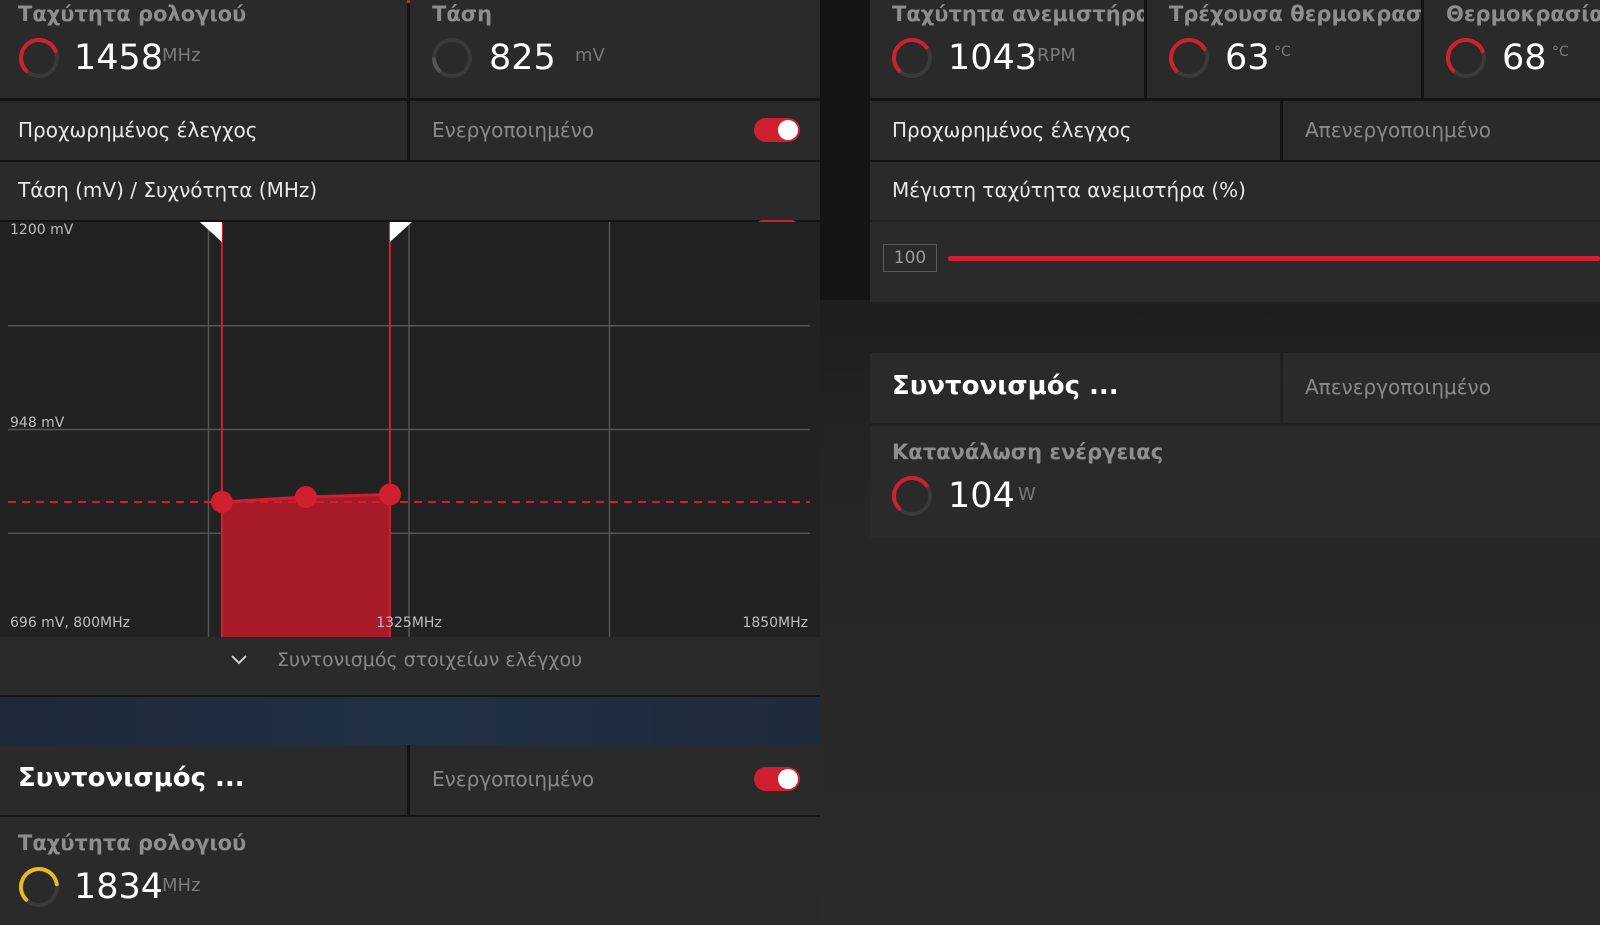 The image size is (1600, 925). Describe the element at coordinates (119, 887) in the screenshot. I see `tuned-clock-value: 1834` at that location.